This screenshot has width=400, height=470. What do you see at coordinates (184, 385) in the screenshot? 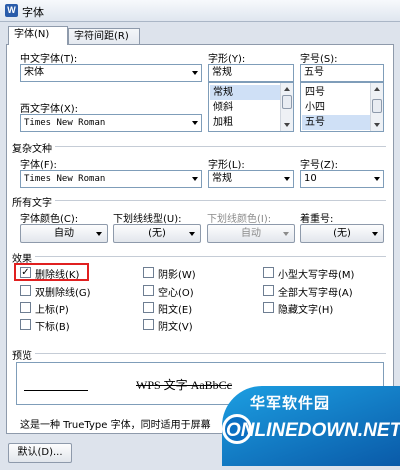
I see `preview-sample-text: WPS 文字 AaBbCc` at bounding box center [184, 385].